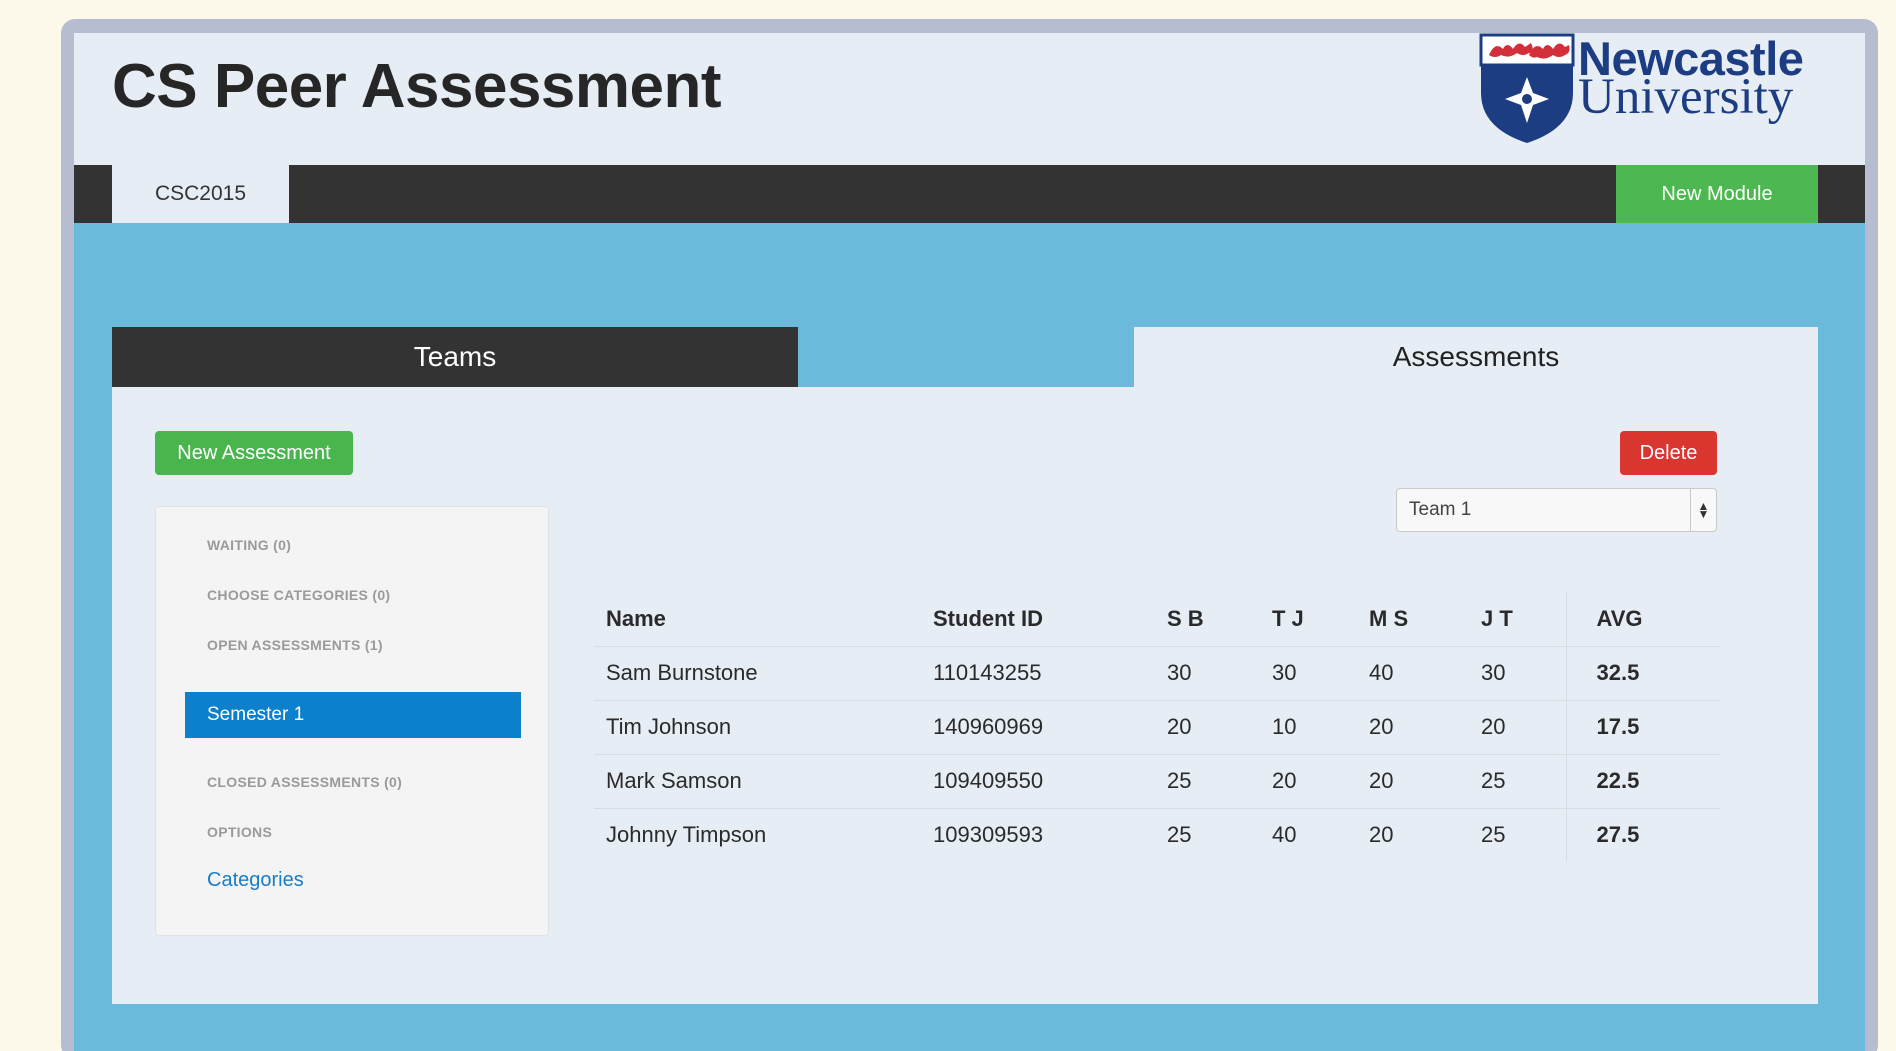 The height and width of the screenshot is (1051, 1896). I want to click on cell-name: Tim Johnson, so click(757, 727).